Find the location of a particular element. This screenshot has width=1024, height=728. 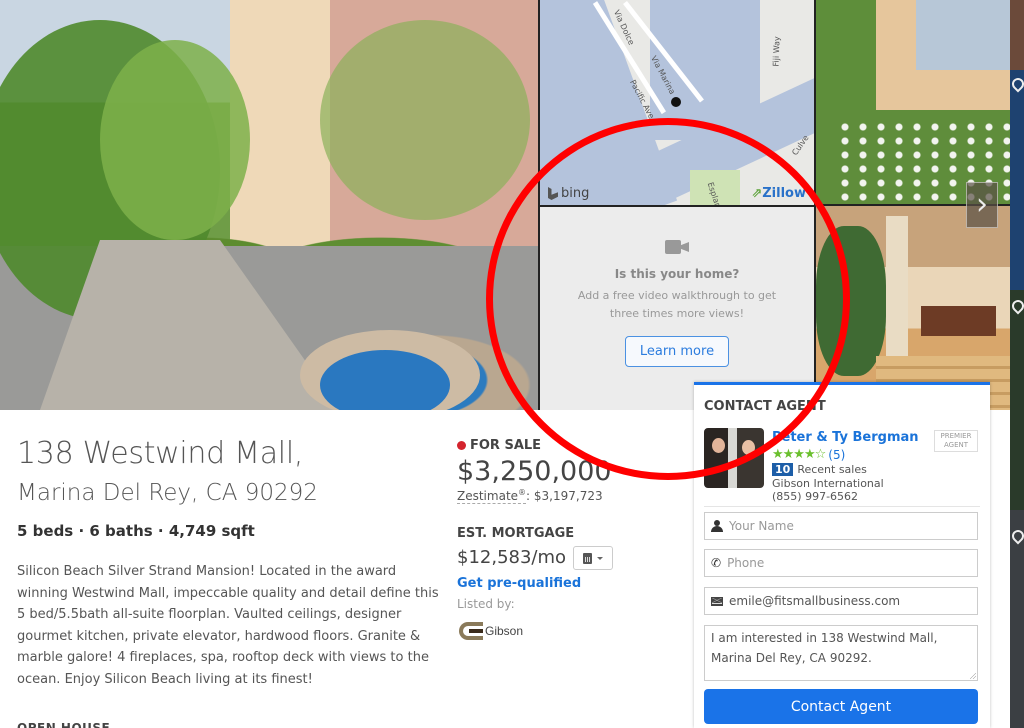

agent-avatar is located at coordinates (734, 458).